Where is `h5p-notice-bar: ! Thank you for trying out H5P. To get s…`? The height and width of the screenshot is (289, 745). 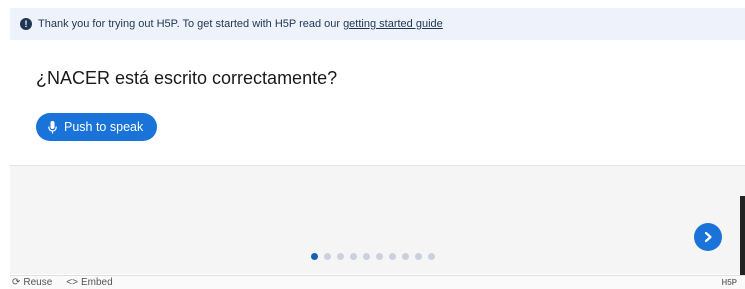
h5p-notice-bar: ! Thank you for trying out H5P. To get s… is located at coordinates (377, 24).